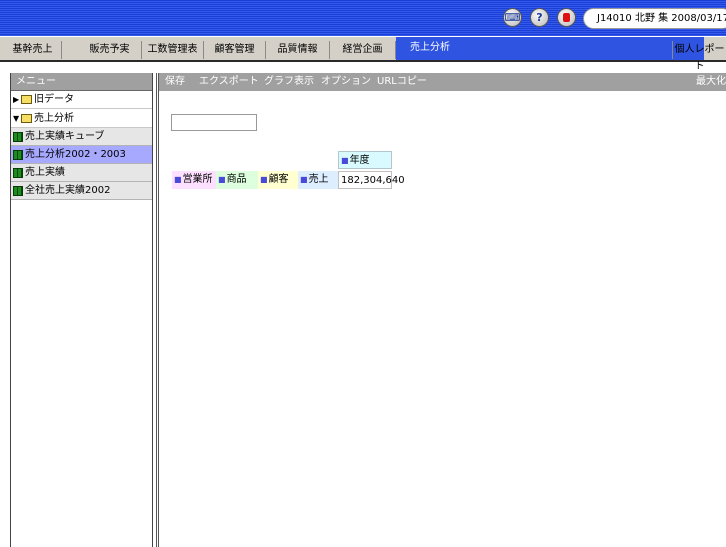 This screenshot has height=547, width=726. What do you see at coordinates (654, 18) in the screenshot?
I see `user-info: J14010 北野 集 2008/03/17` at bounding box center [654, 18].